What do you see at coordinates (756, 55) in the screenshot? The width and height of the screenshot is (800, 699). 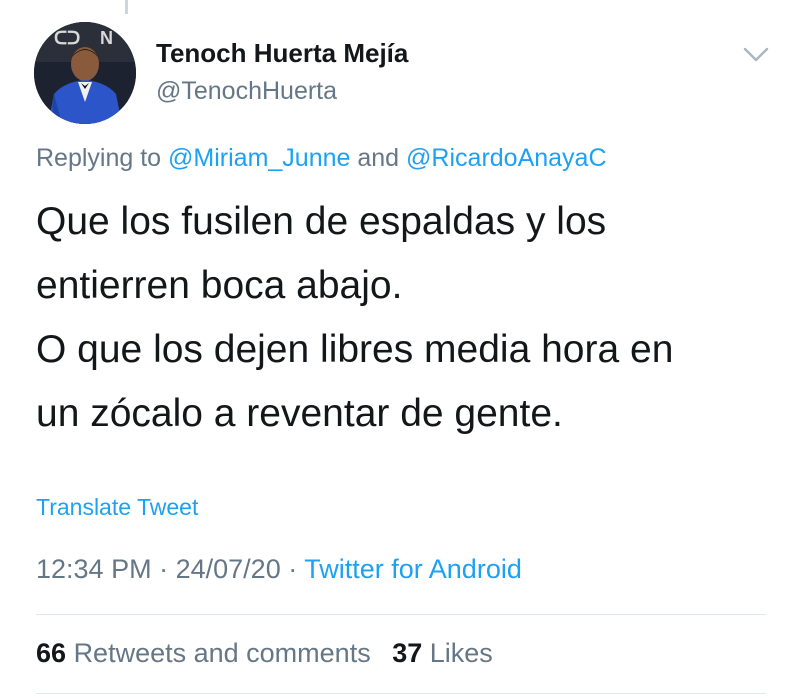 I see `chevron-down-icon` at bounding box center [756, 55].